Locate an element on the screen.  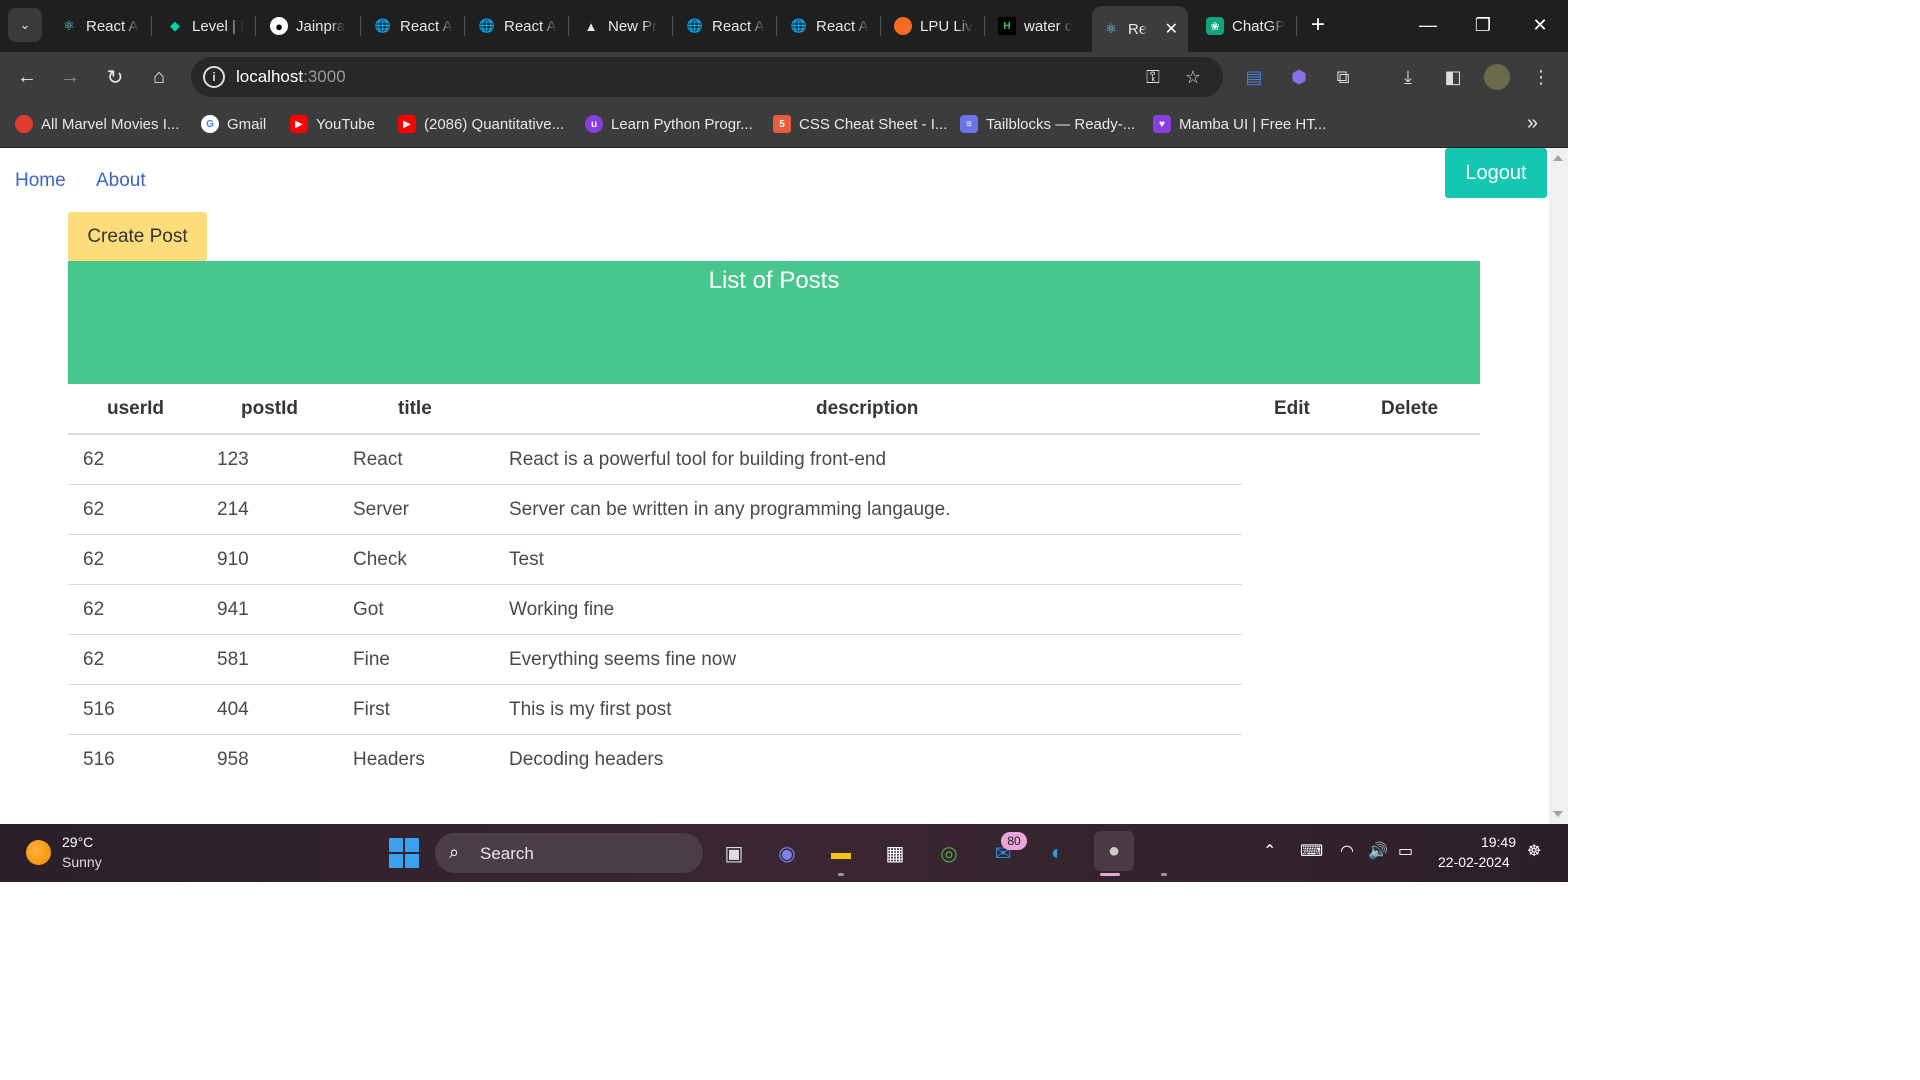
task-view-icon: ▣ is located at coordinates (734, 853).